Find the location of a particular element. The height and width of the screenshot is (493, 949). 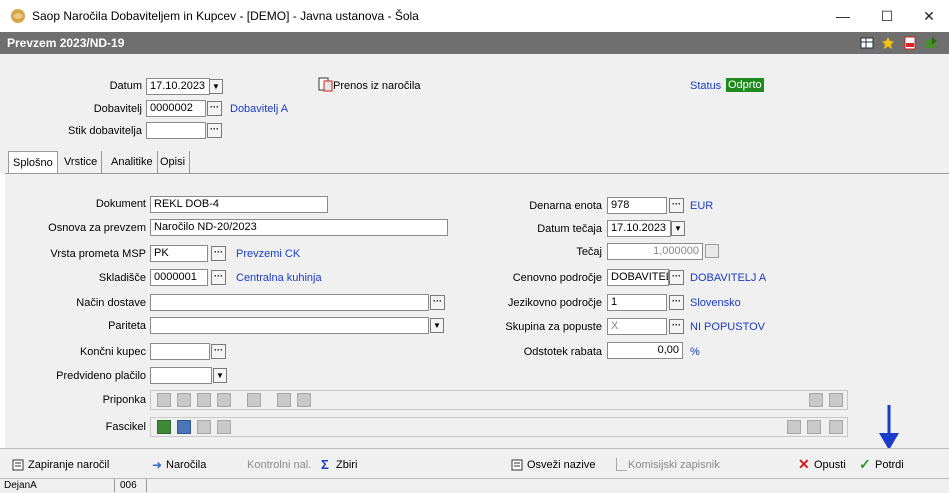

pdf-icon is located at coordinates (910, 43).